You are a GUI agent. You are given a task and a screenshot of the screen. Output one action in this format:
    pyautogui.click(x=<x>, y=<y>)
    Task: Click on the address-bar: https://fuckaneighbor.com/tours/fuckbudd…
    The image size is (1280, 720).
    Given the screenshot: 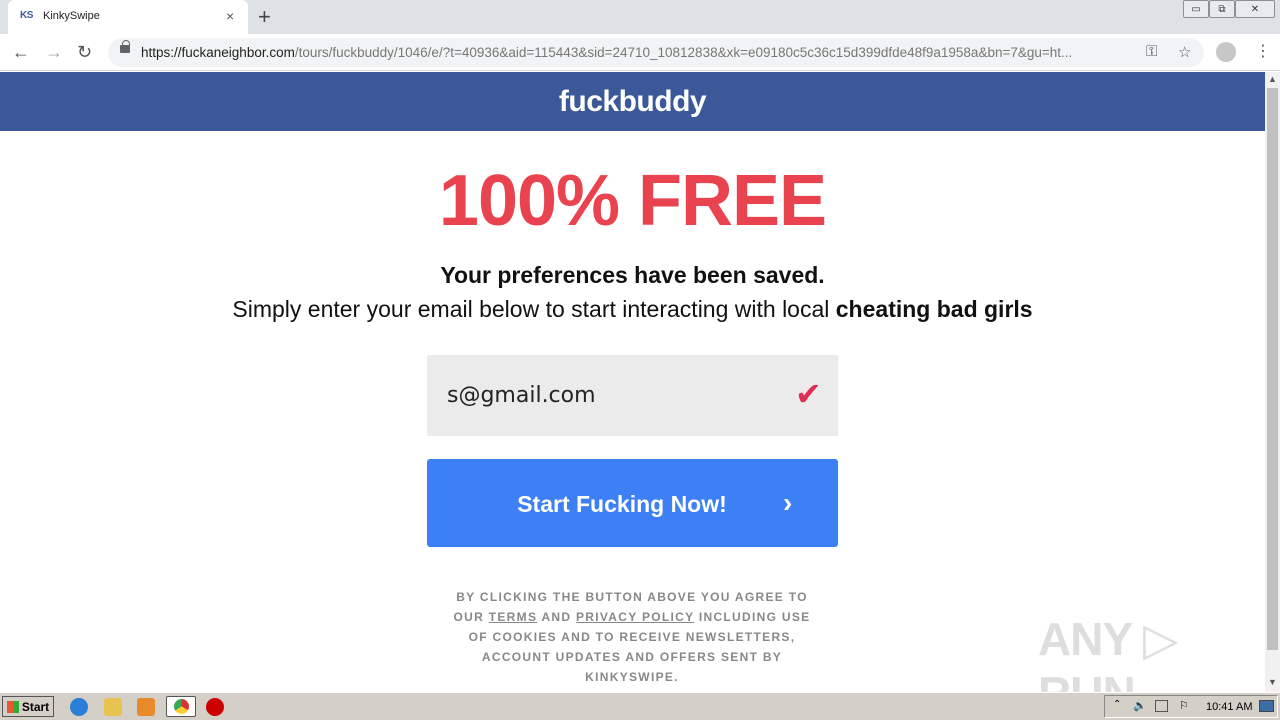 What is the action you would take?
    pyautogui.click(x=656, y=52)
    